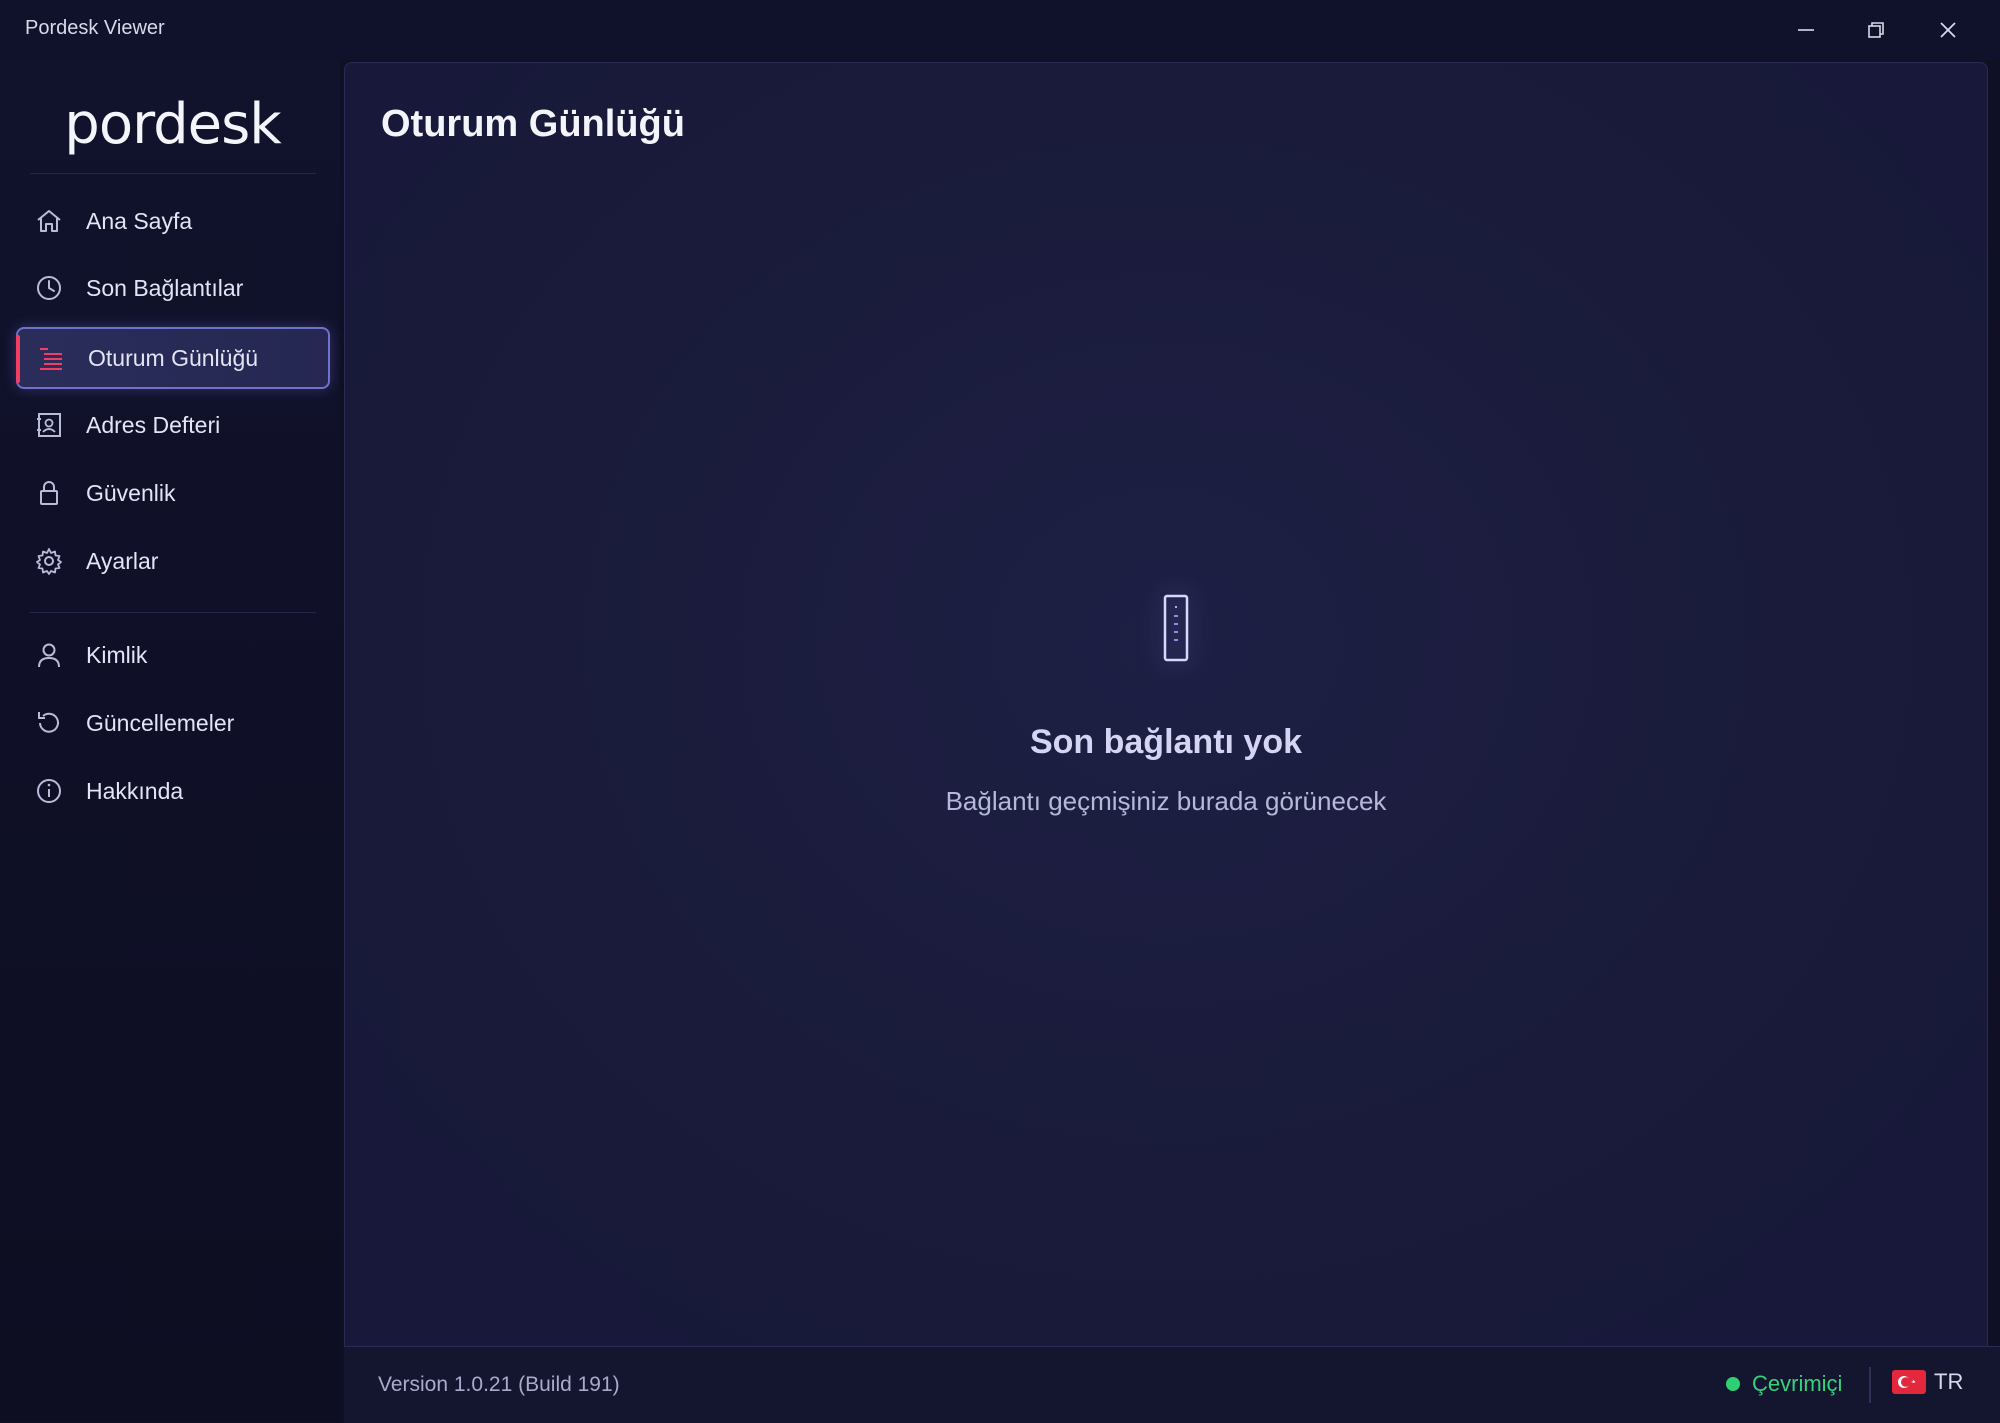  Describe the element at coordinates (139, 220) in the screenshot. I see `sidebar-item-label: Ana Sayfa` at that location.